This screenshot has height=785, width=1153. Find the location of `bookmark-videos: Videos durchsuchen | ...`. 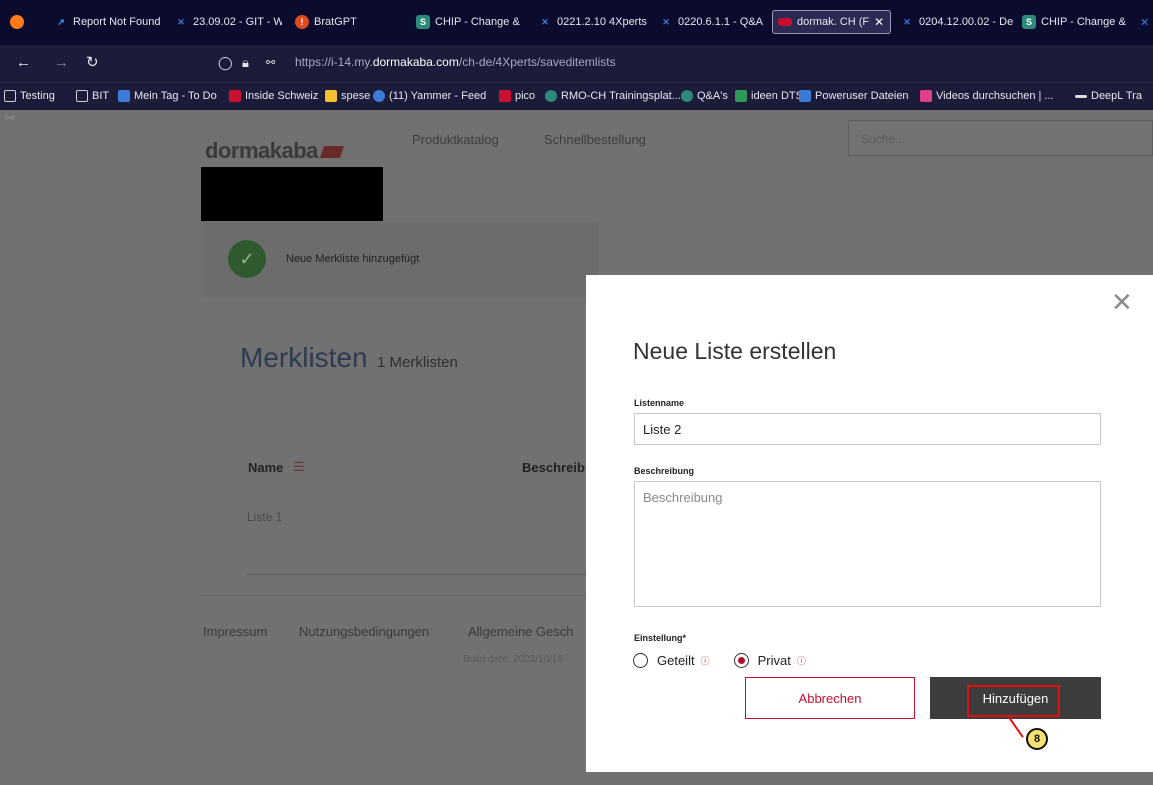

bookmark-videos: Videos durchsuchen | ... is located at coordinates (987, 96).